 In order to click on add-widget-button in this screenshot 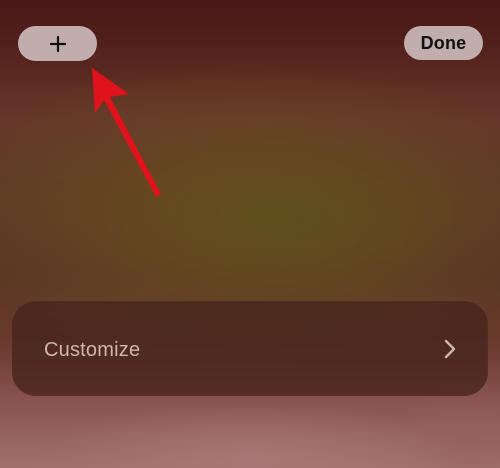, I will do `click(57, 43)`.